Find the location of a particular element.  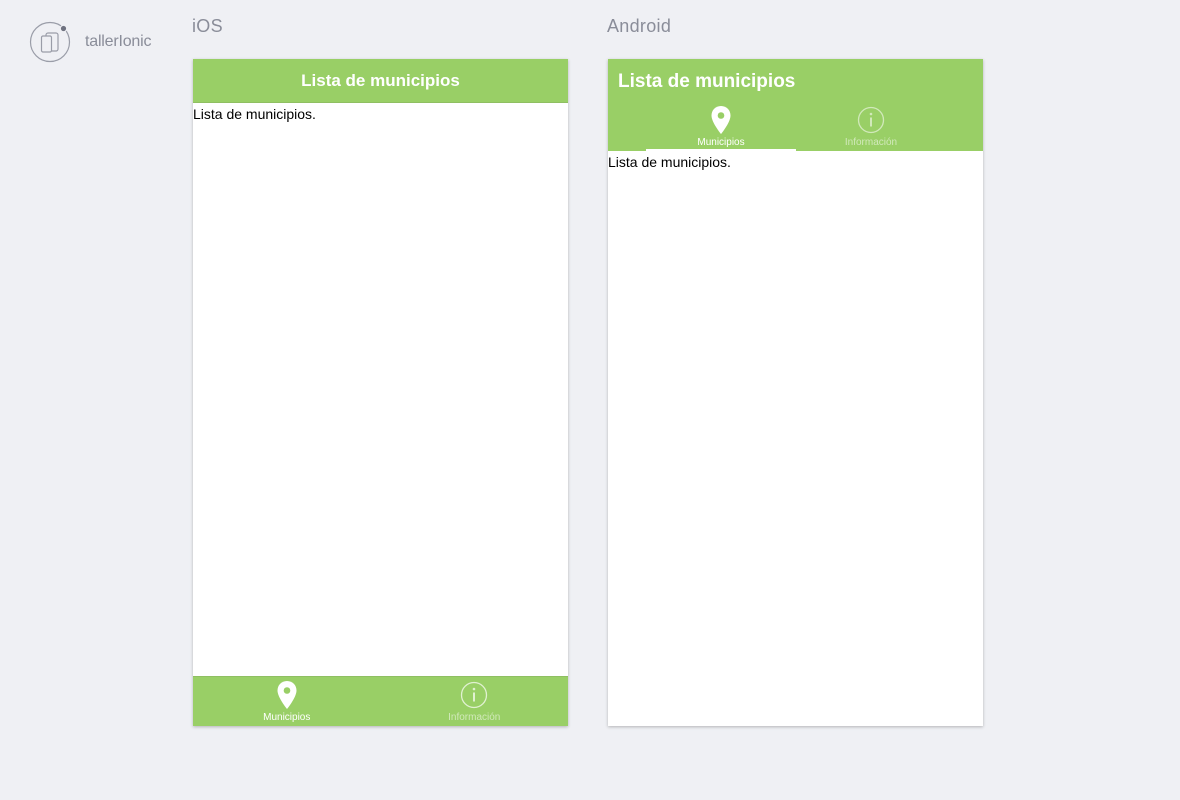

android-platform-label: Android is located at coordinates (639, 26).